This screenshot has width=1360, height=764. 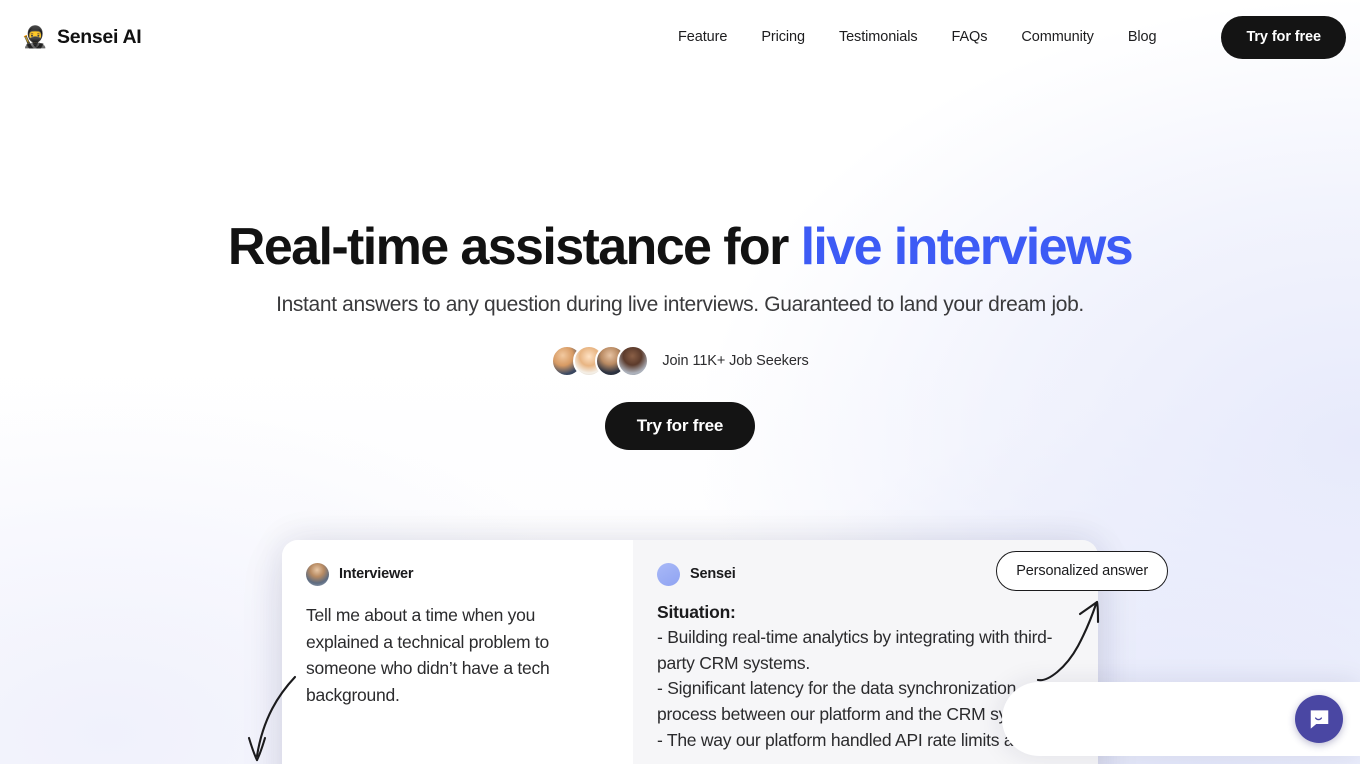 What do you see at coordinates (514, 247) in the screenshot?
I see `hero-title-lead: Real-time assistance for` at bounding box center [514, 247].